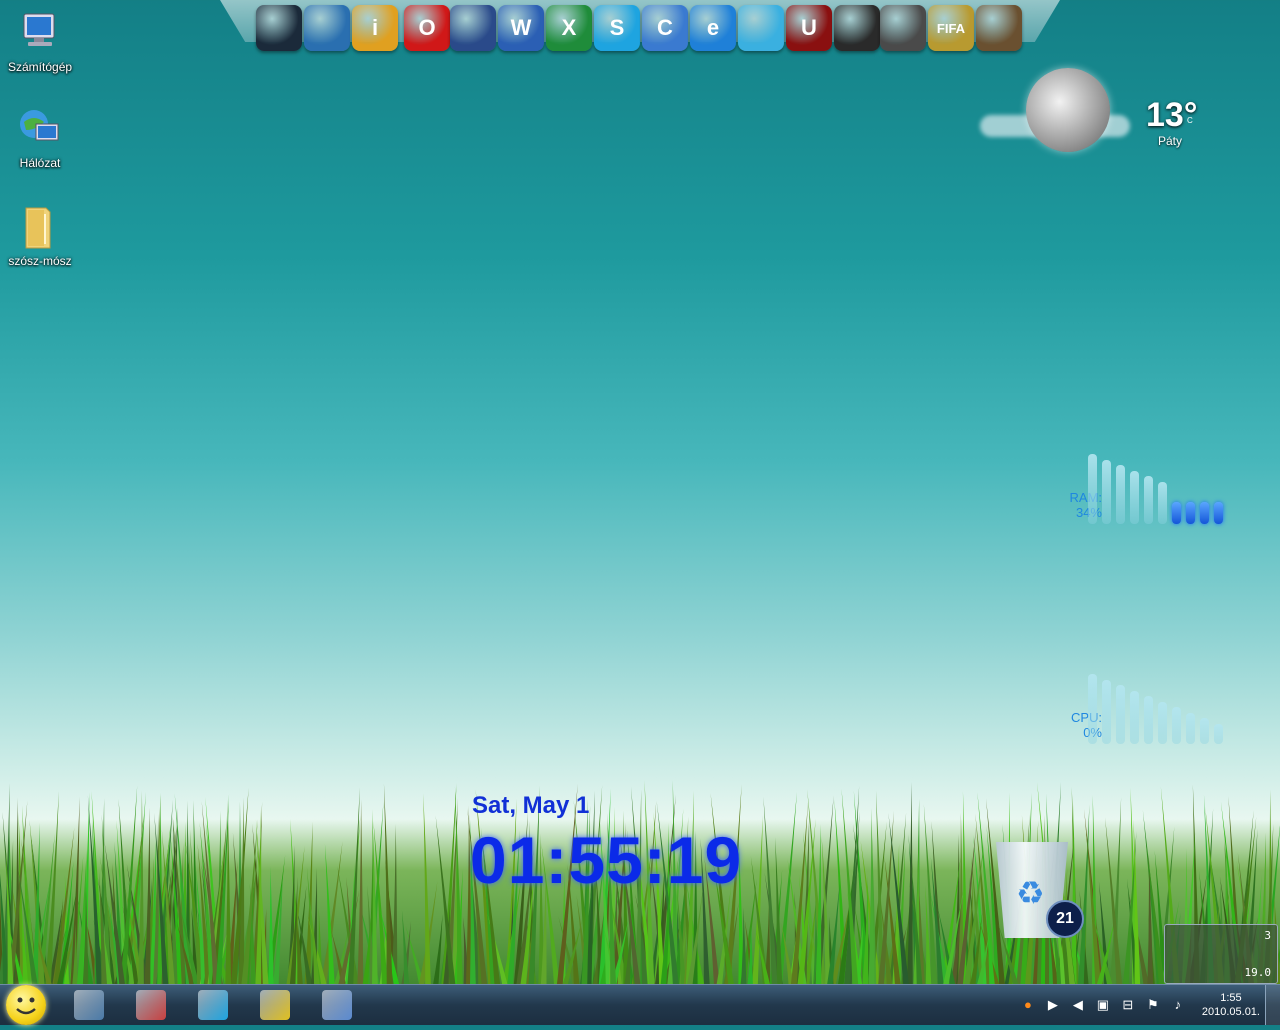 This screenshot has width=1280, height=1030. Describe the element at coordinates (999, 28) in the screenshot. I see `gta-icon` at that location.